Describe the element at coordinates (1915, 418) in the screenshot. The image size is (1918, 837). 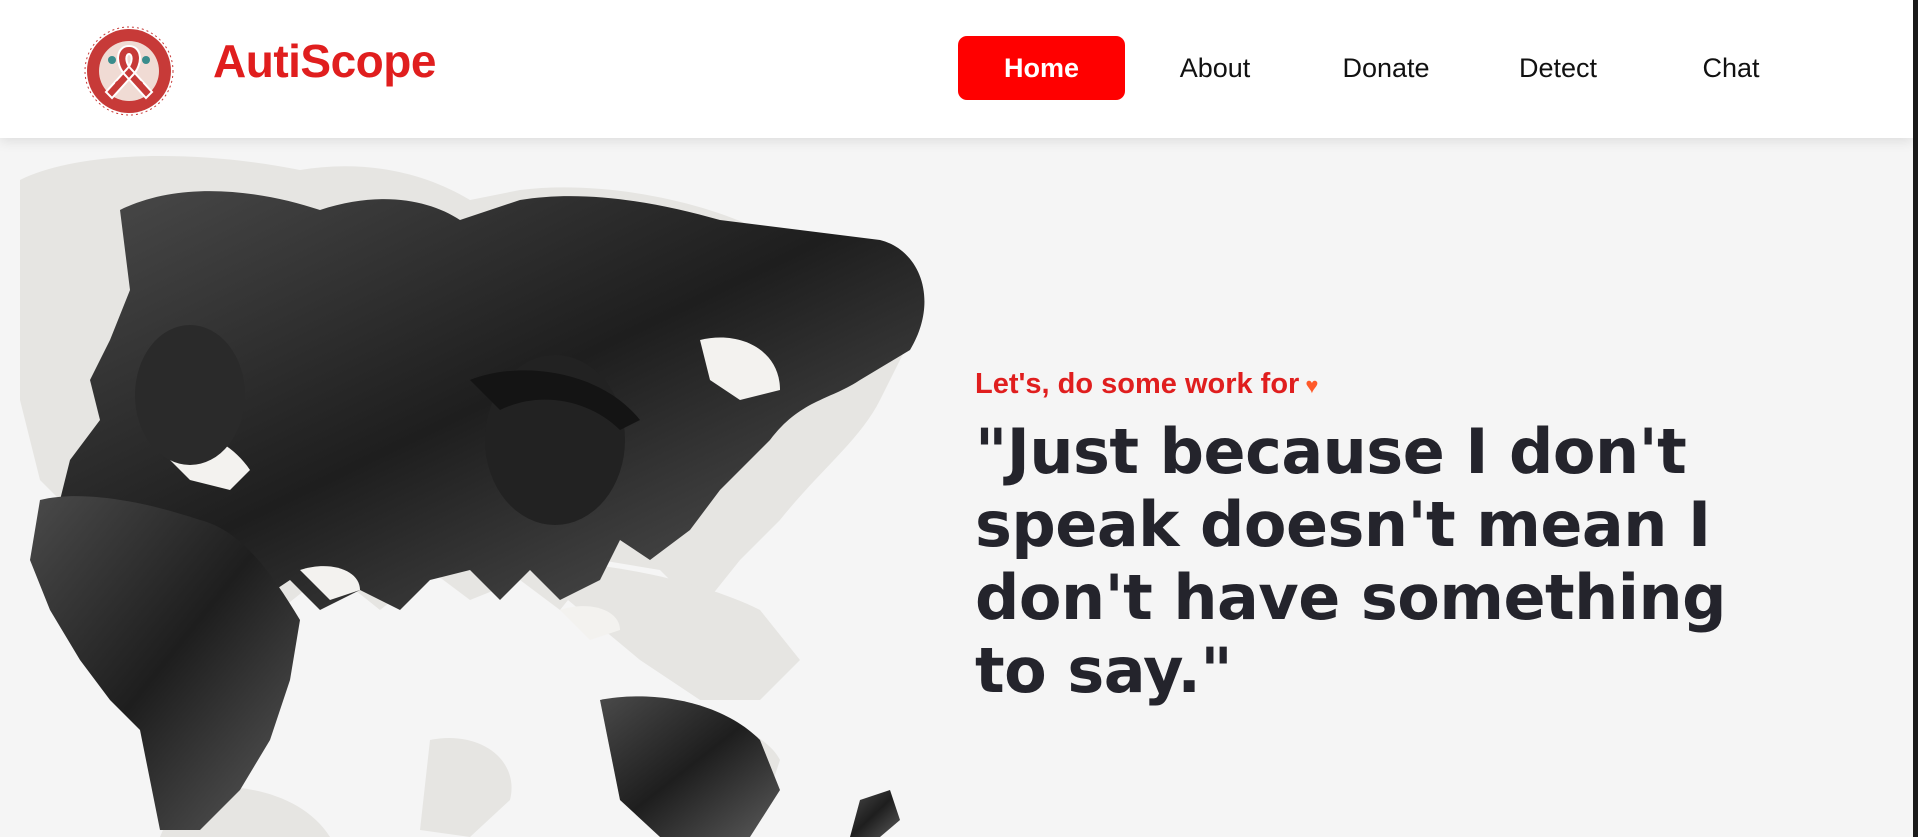
I see `scrollbar` at that location.